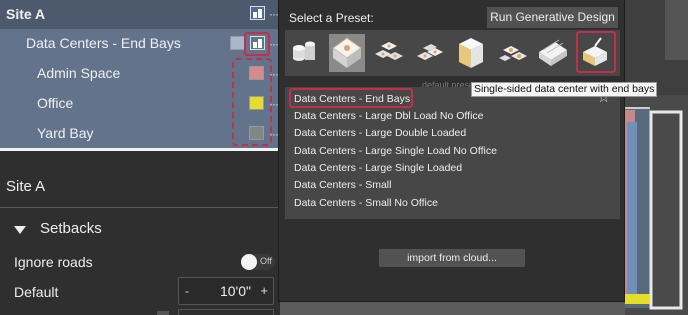 The image size is (688, 315). What do you see at coordinates (226, 312) in the screenshot?
I see `next-stepper` at bounding box center [226, 312].